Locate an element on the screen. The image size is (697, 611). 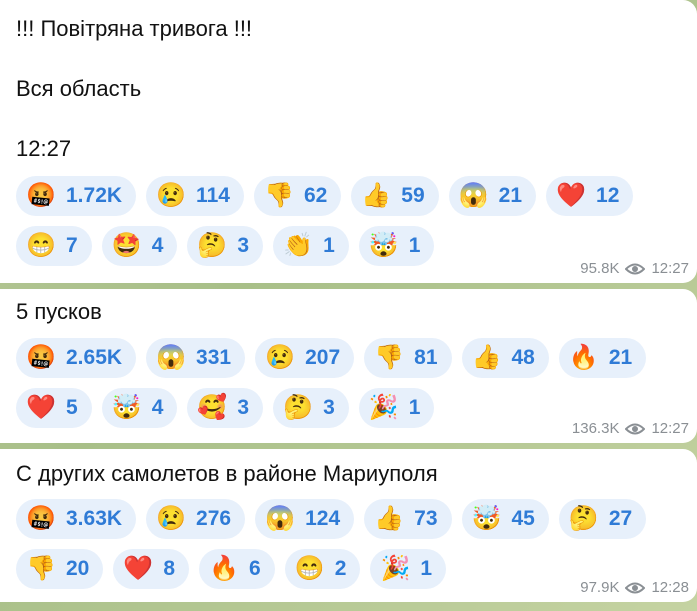
reaction-pill: 😱 124 is located at coordinates (305, 519).